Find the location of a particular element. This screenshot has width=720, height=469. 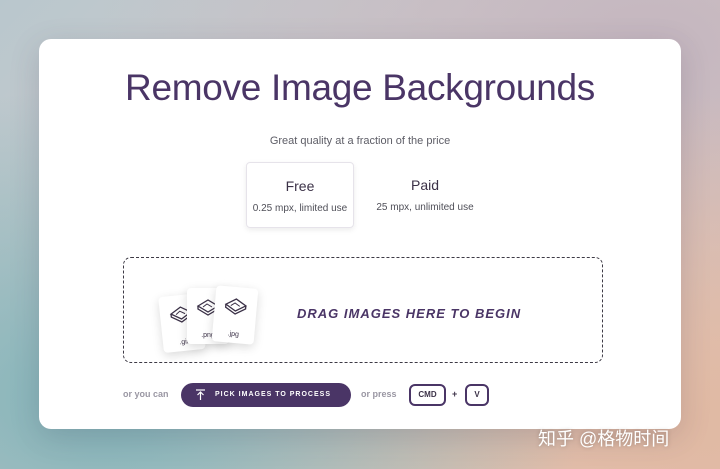

jpg-file-label: .jpg is located at coordinates (233, 334).